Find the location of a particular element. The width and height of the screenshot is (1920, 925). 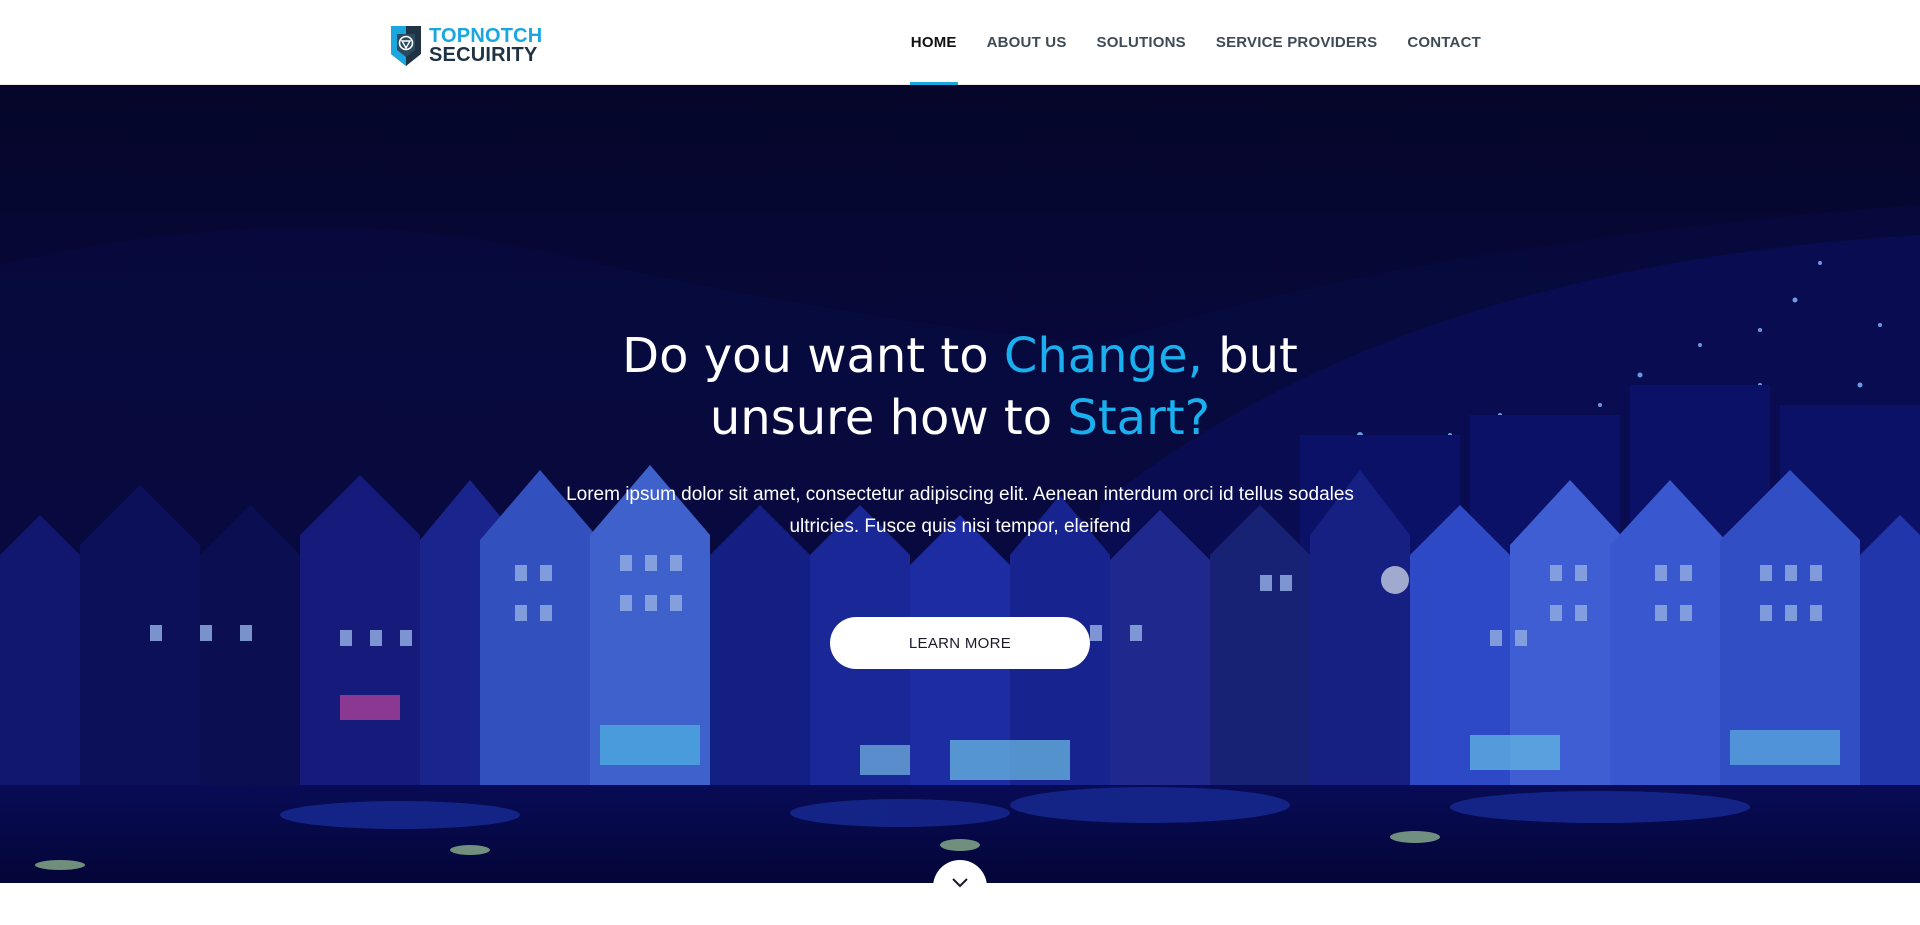

shield-icon is located at coordinates (406, 46).